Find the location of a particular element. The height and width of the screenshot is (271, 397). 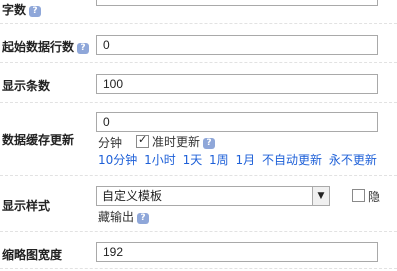

cache-unit-text: 分钟 is located at coordinates (110, 143).